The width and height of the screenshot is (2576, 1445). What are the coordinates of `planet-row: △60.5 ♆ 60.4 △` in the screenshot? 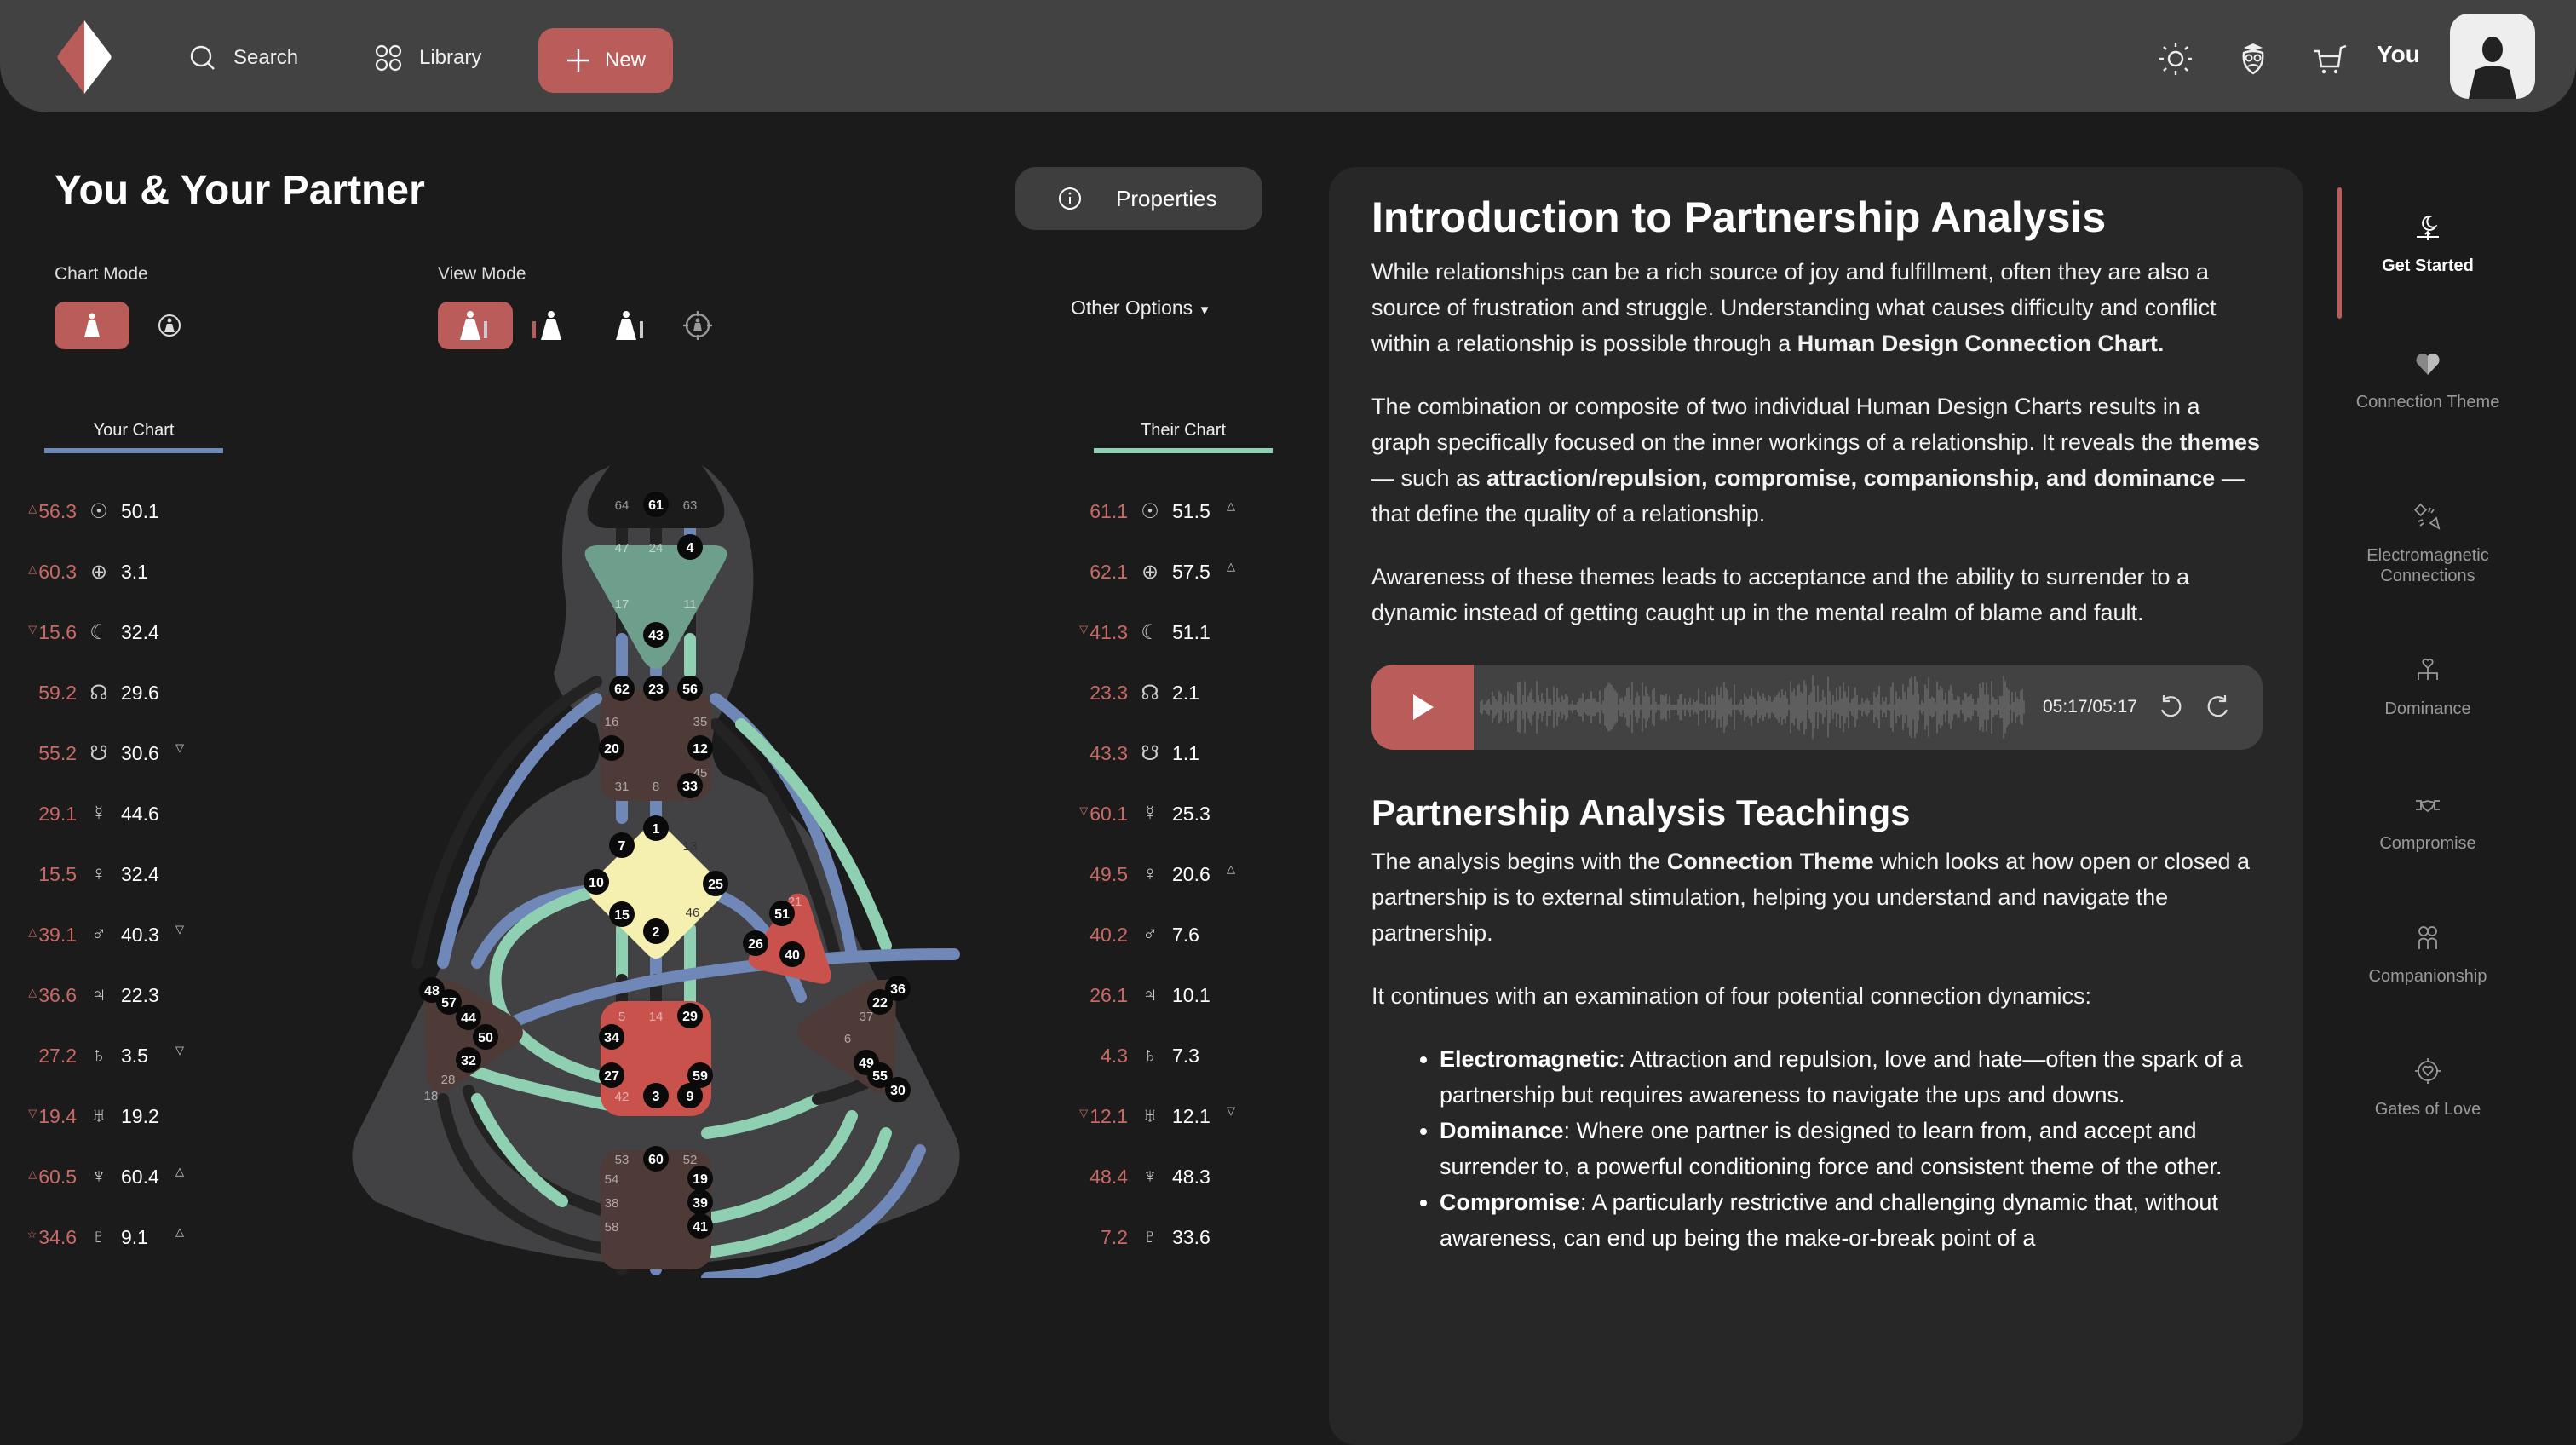 It's located at (92, 1177).